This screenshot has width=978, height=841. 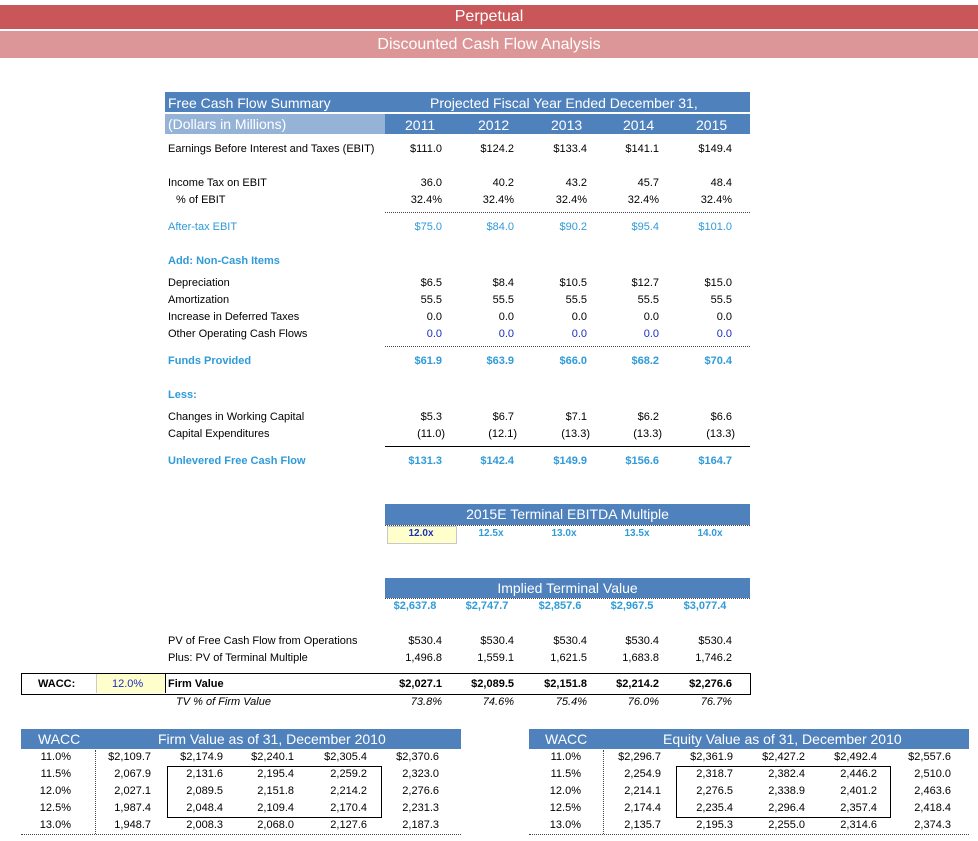 What do you see at coordinates (275, 791) in the screenshot?
I see `value-cell: 2,151.8` at bounding box center [275, 791].